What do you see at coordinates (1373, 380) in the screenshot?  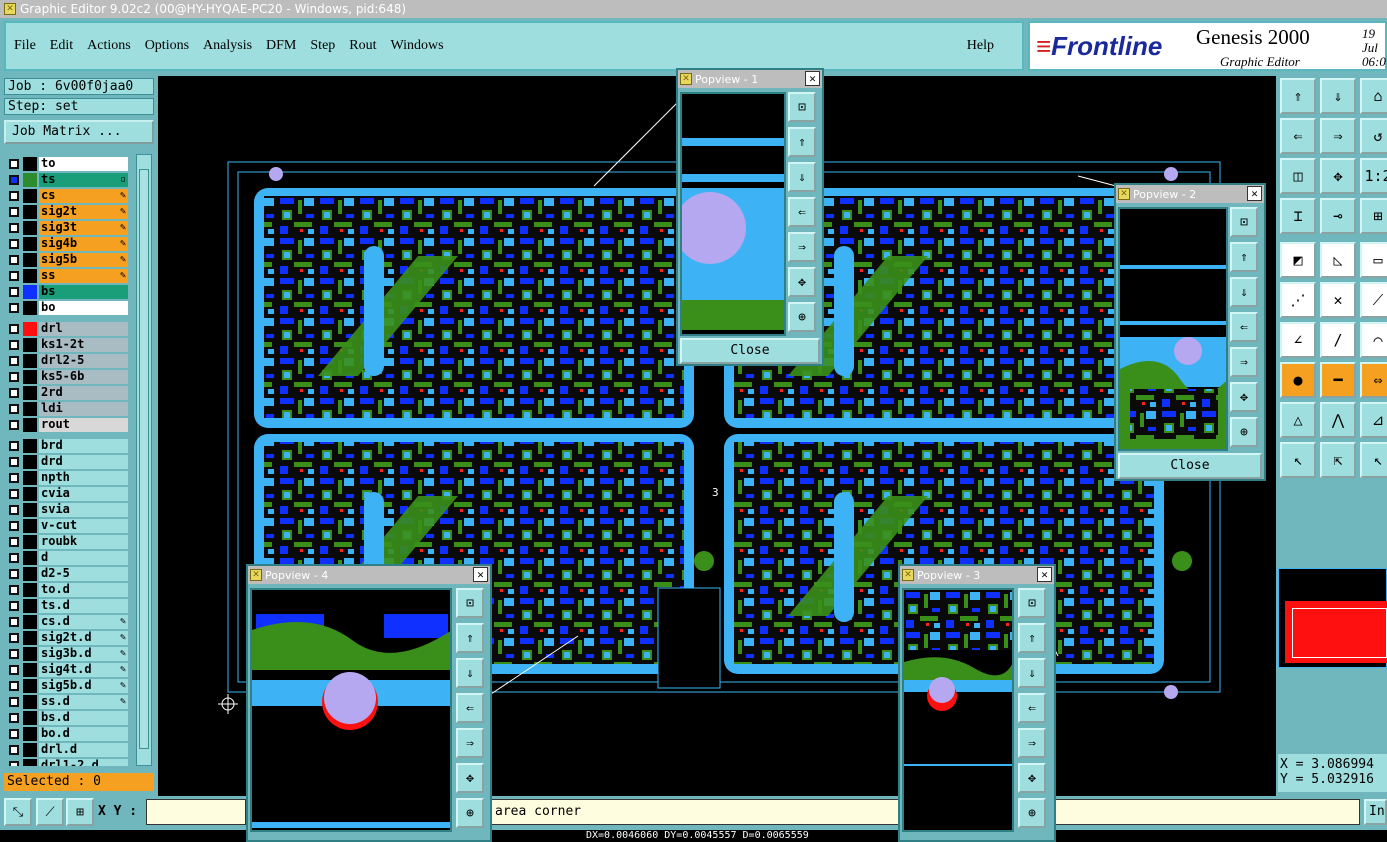 I see `resize-icon: ⇔` at bounding box center [1373, 380].